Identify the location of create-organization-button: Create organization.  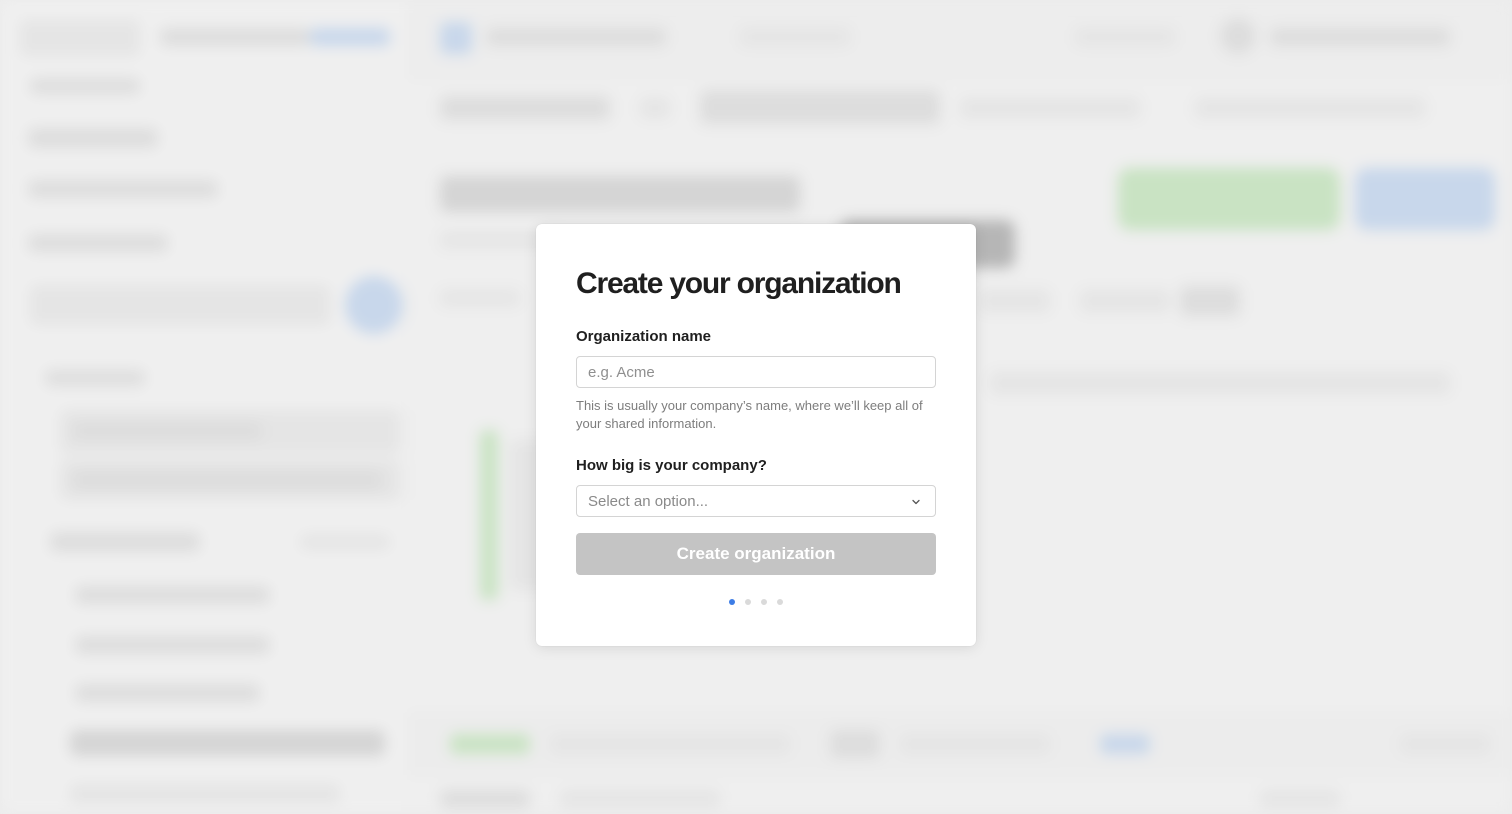
(756, 554).